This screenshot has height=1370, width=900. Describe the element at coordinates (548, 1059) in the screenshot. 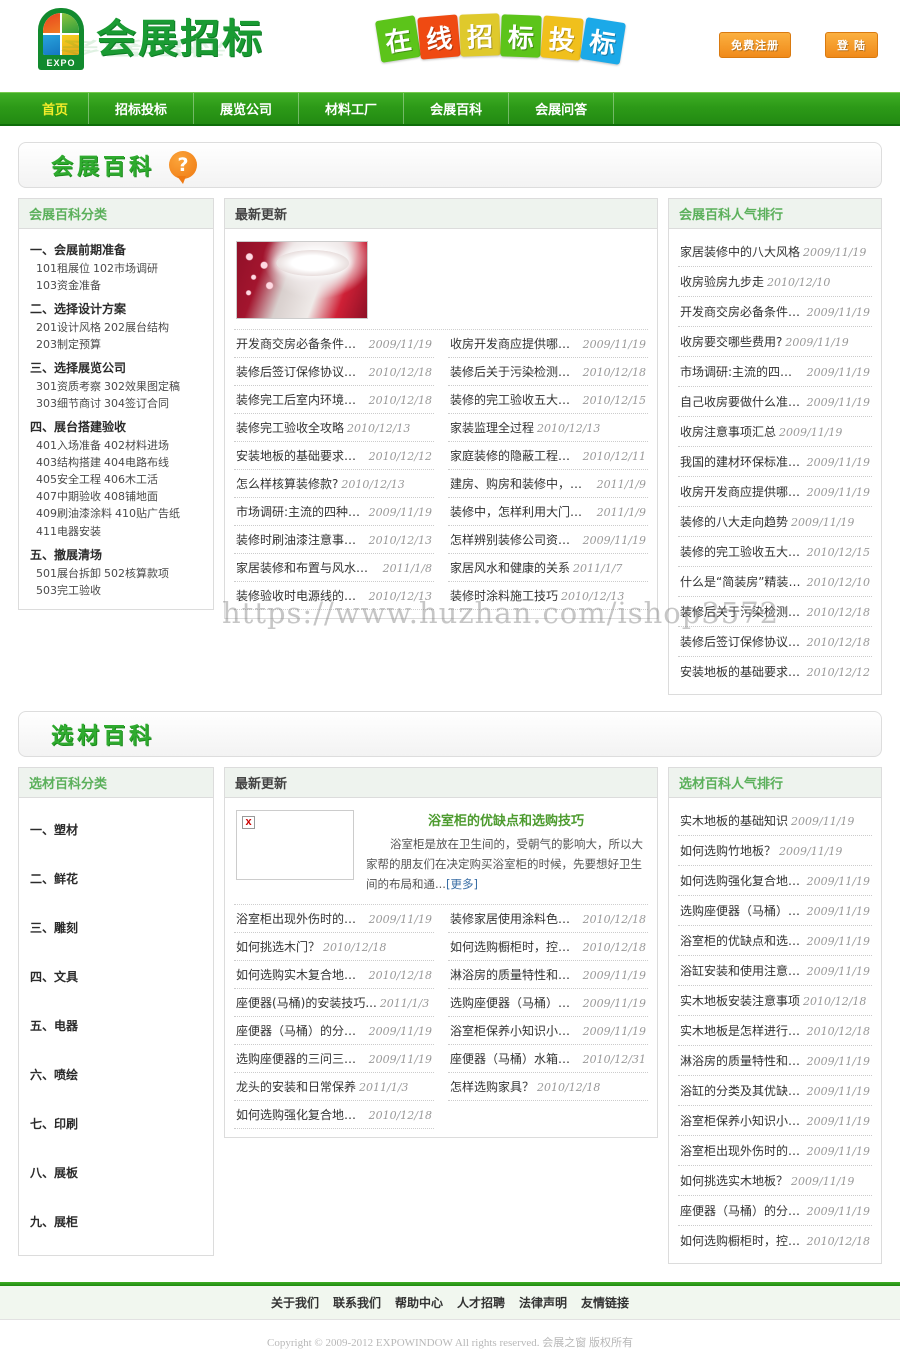

I see `news-item: 座便器（马桶）水箱配件常...2010/12/31` at that location.